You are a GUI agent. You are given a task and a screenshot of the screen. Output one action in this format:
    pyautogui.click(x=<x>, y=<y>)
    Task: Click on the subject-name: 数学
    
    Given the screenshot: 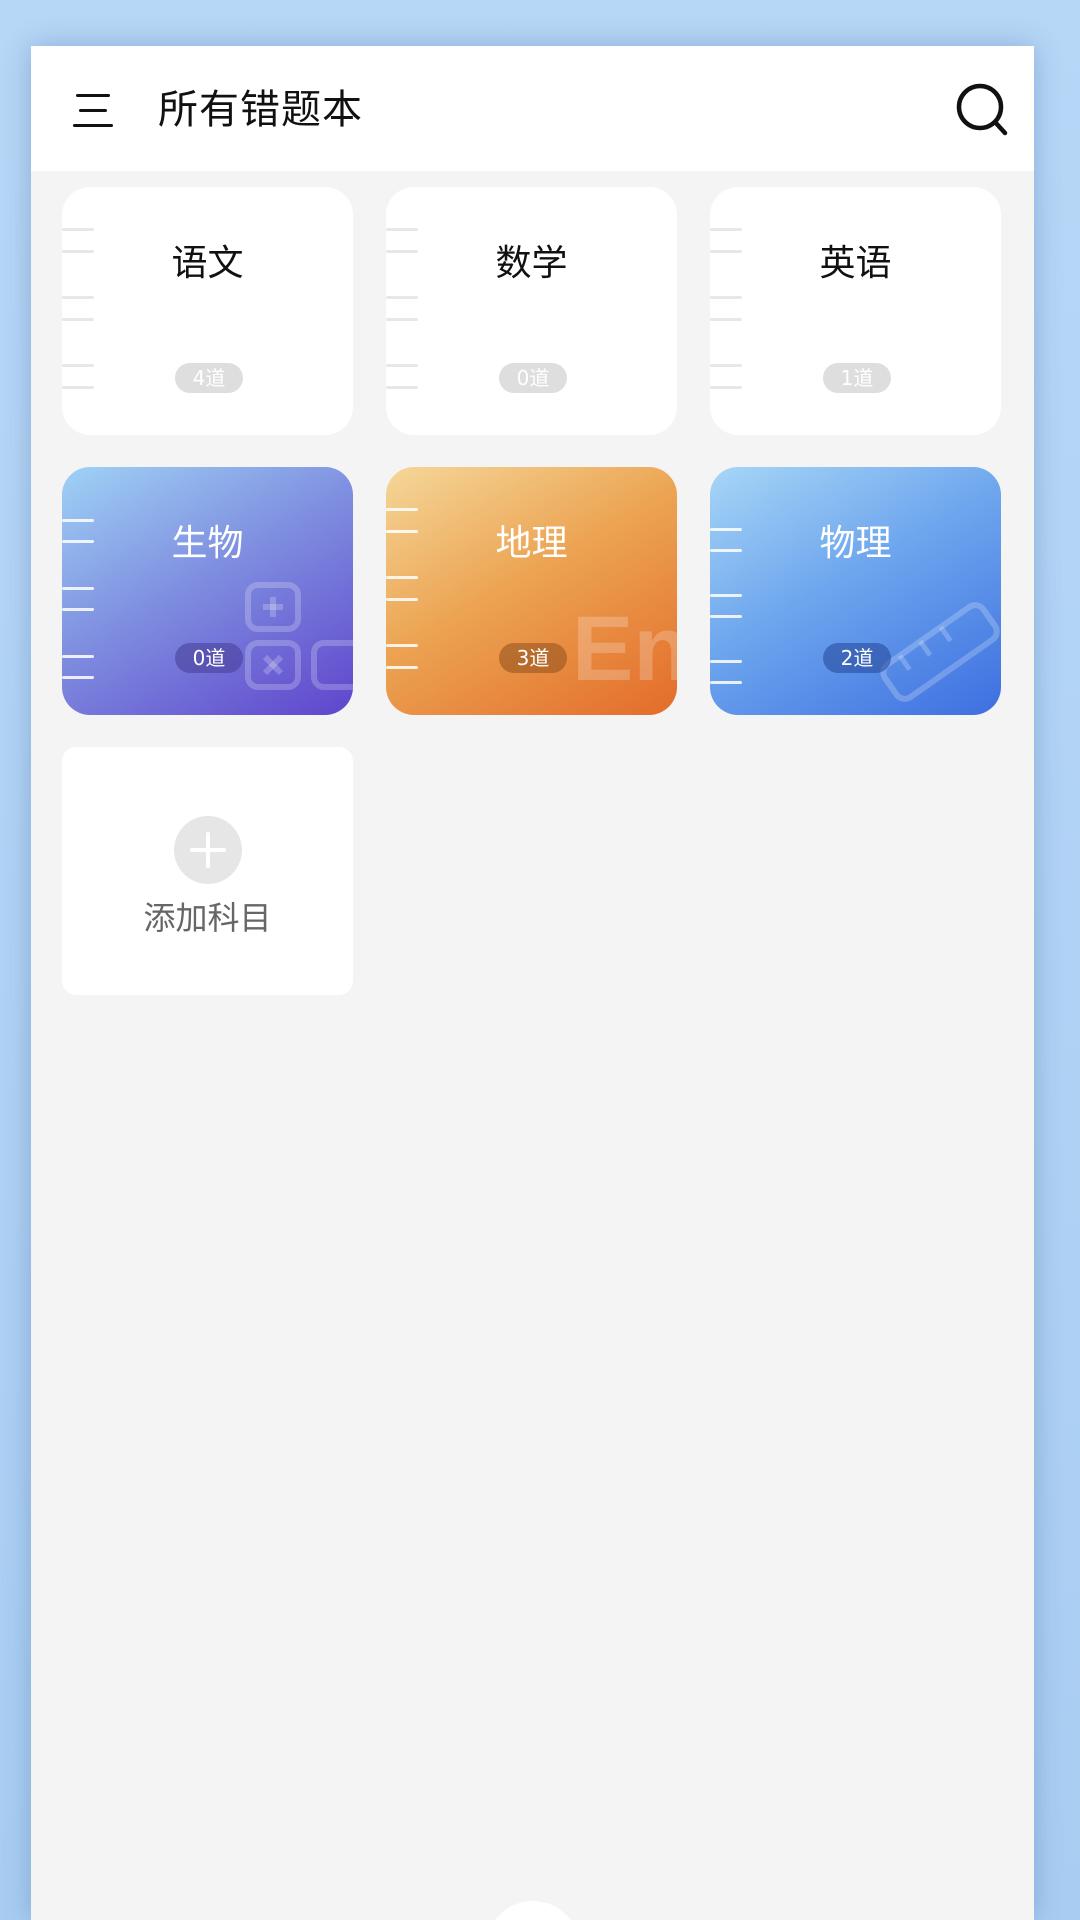 What is the action you would take?
    pyautogui.click(x=531, y=263)
    